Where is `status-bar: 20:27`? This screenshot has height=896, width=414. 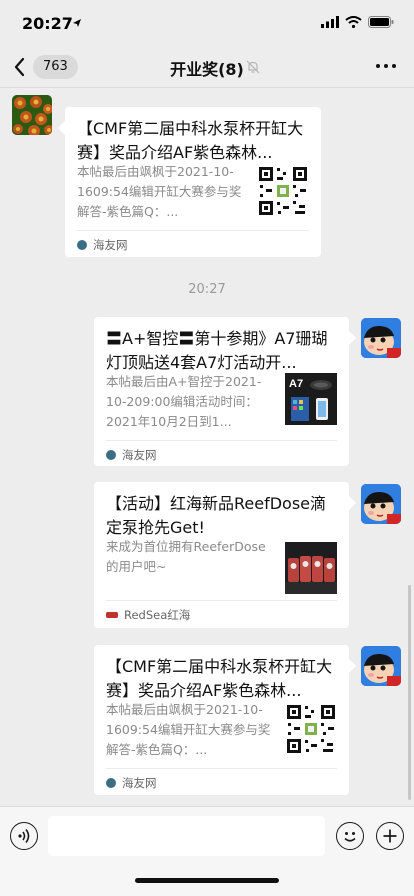 status-bar: 20:27 is located at coordinates (207, 23).